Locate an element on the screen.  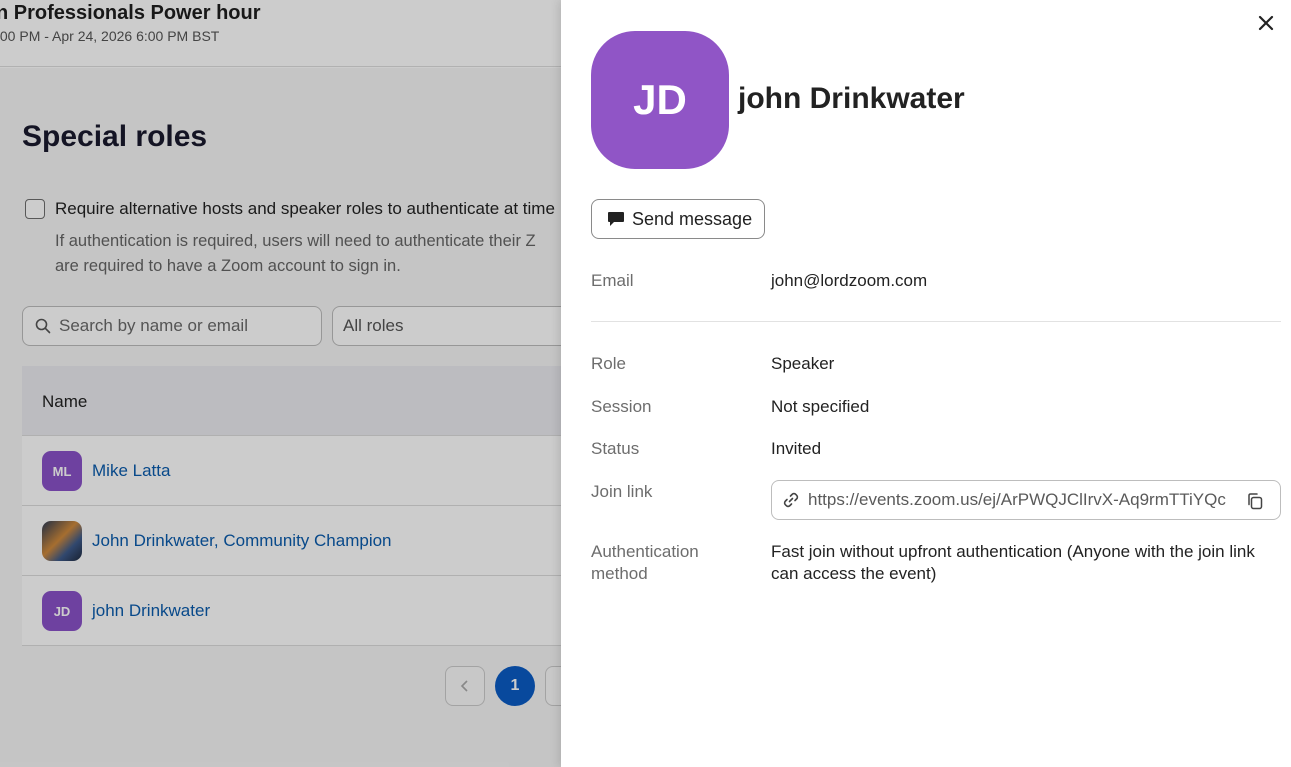
send-message-button: Send message is located at coordinates (678, 219).